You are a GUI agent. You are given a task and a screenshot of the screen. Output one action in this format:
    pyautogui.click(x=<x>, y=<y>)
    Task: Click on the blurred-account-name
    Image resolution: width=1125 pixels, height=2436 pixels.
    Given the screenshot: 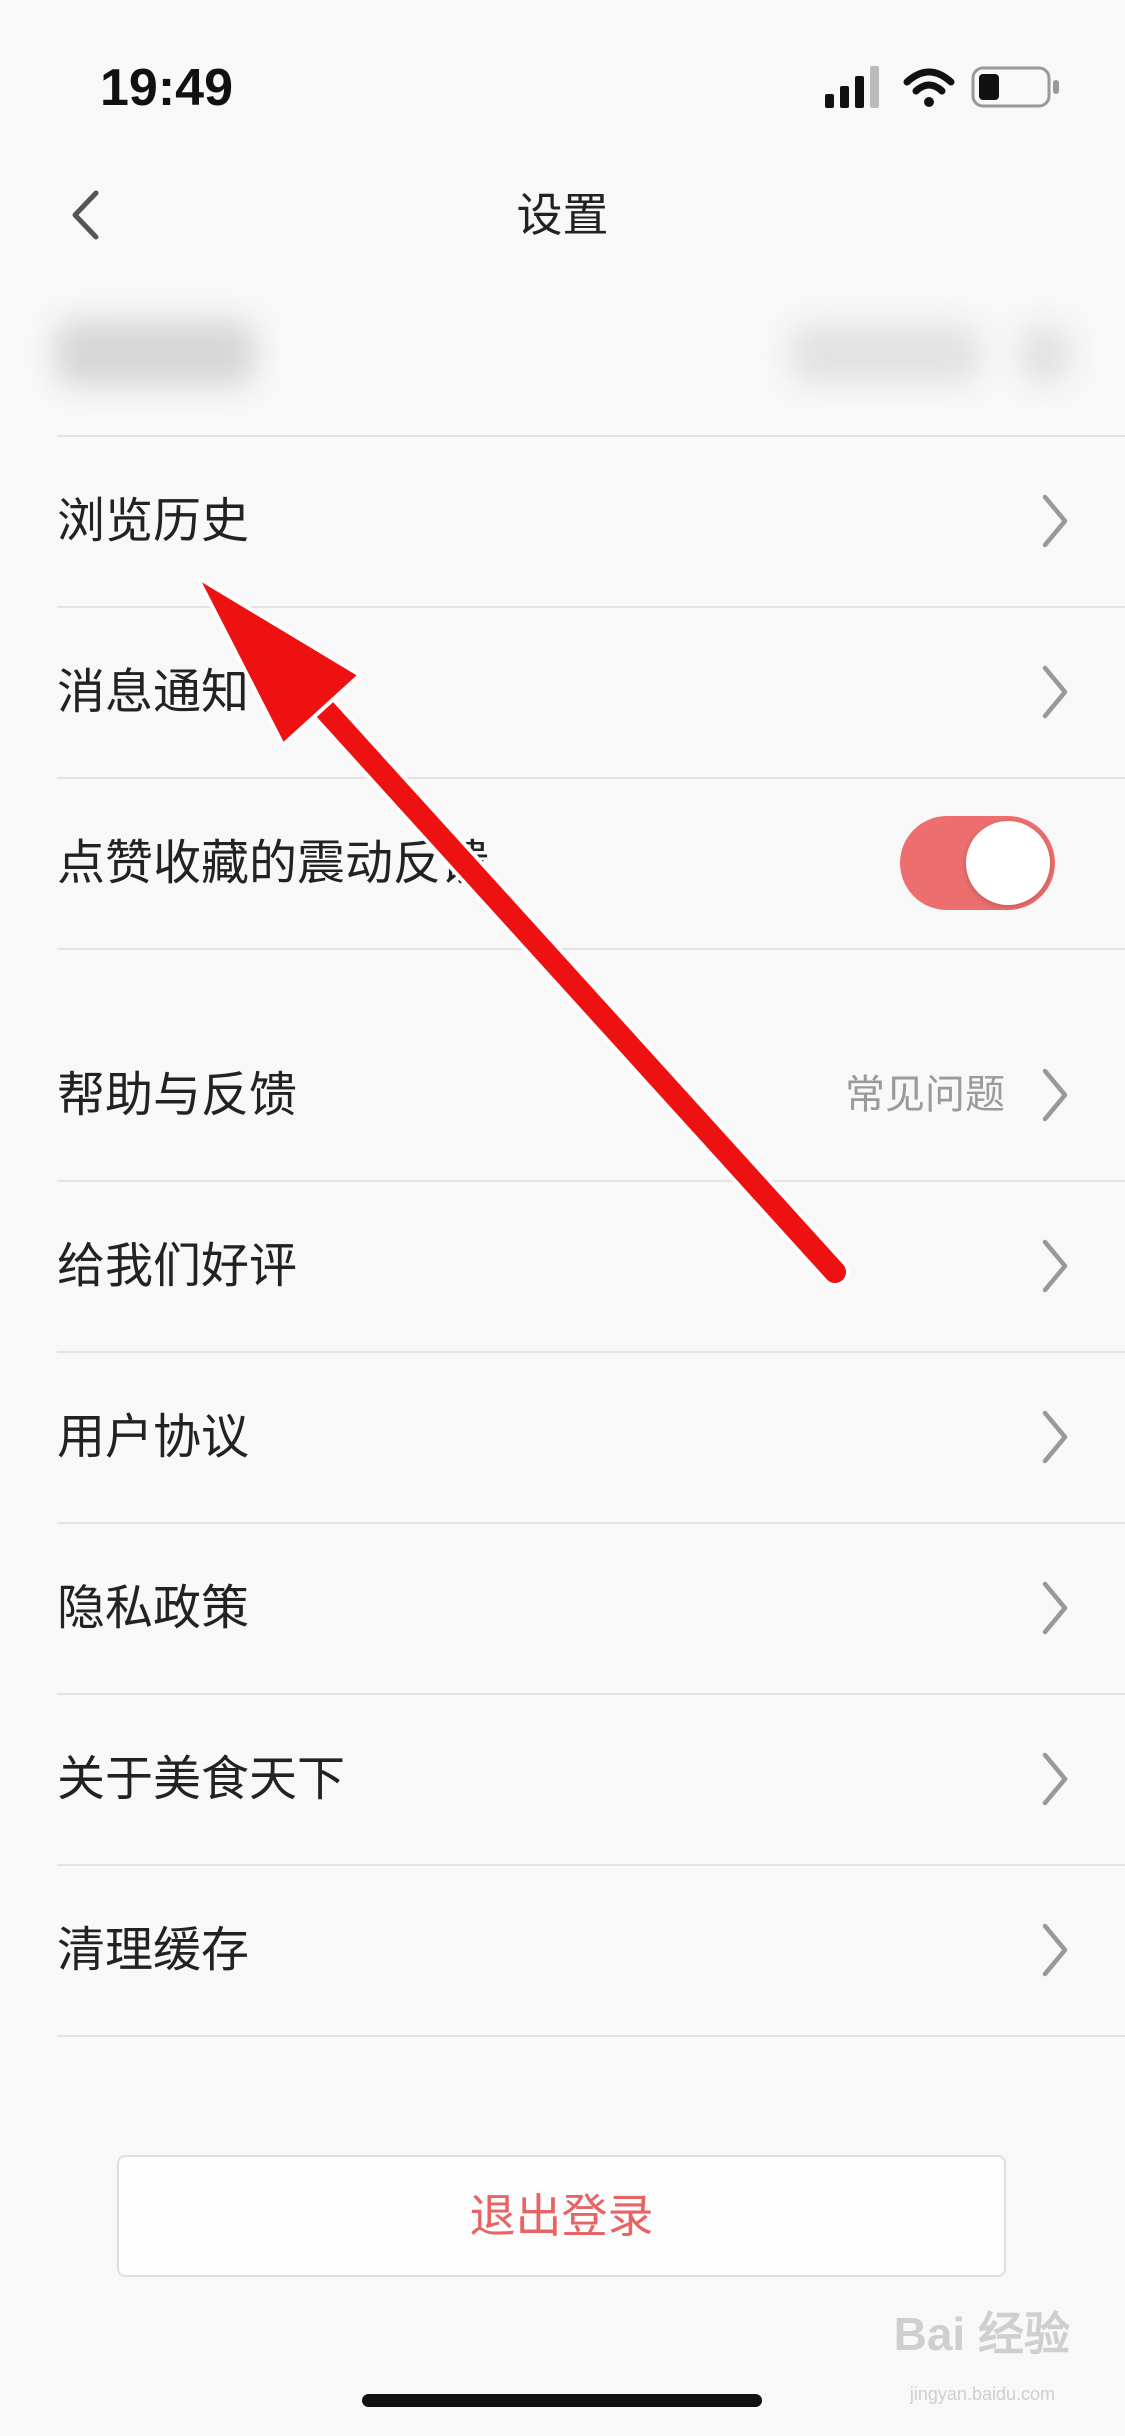 What is the action you would take?
    pyautogui.click(x=155, y=353)
    